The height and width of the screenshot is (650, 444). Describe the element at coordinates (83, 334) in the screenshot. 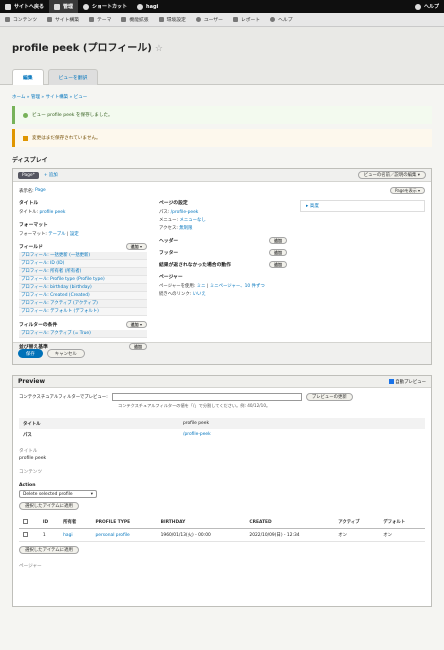

I see `filter-item: プロフィール: アクティブ (= True)` at that location.